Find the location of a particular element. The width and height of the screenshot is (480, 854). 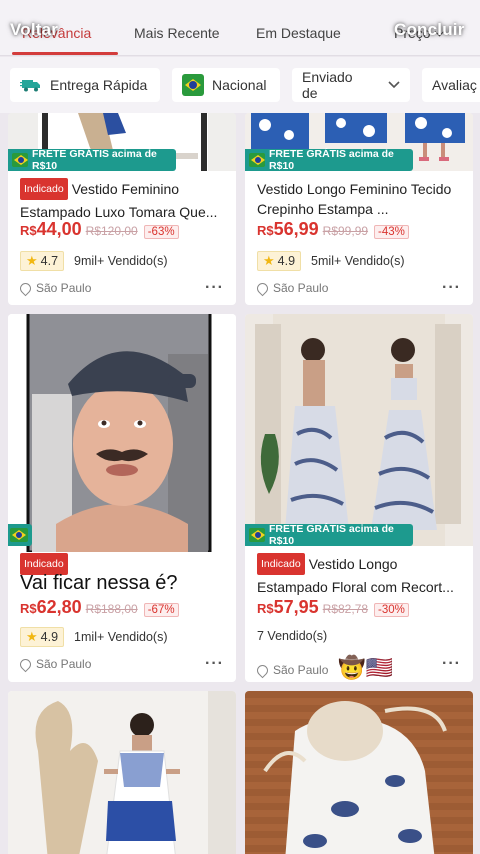

price-row: R$56,99 R$99,99 -43% is located at coordinates (333, 229).